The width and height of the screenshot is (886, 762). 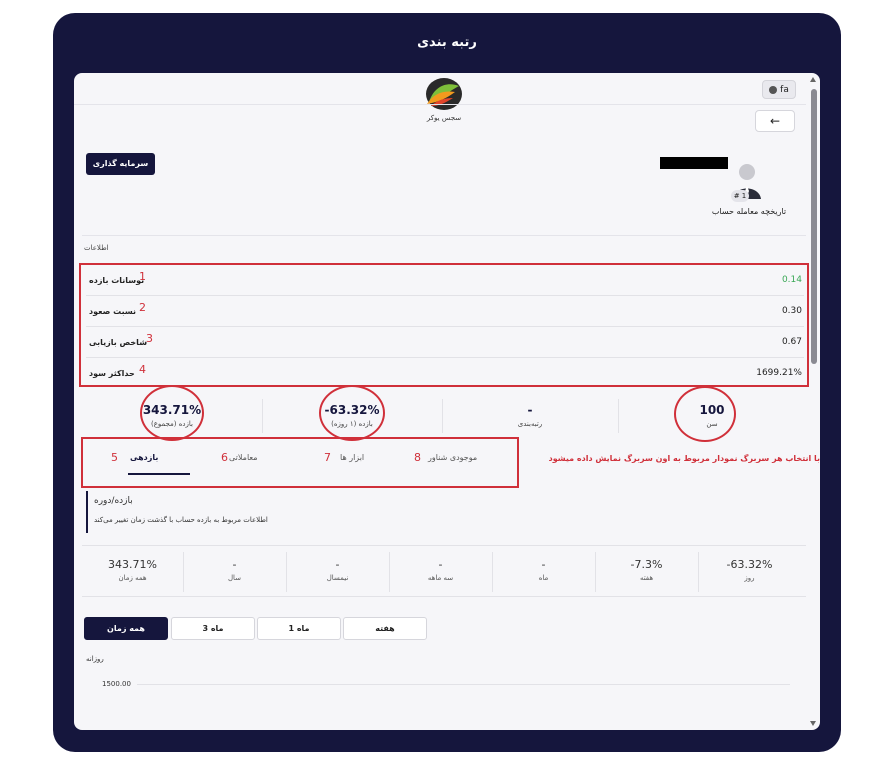 I want to click on scrollbar-thumb, so click(x=814, y=226).